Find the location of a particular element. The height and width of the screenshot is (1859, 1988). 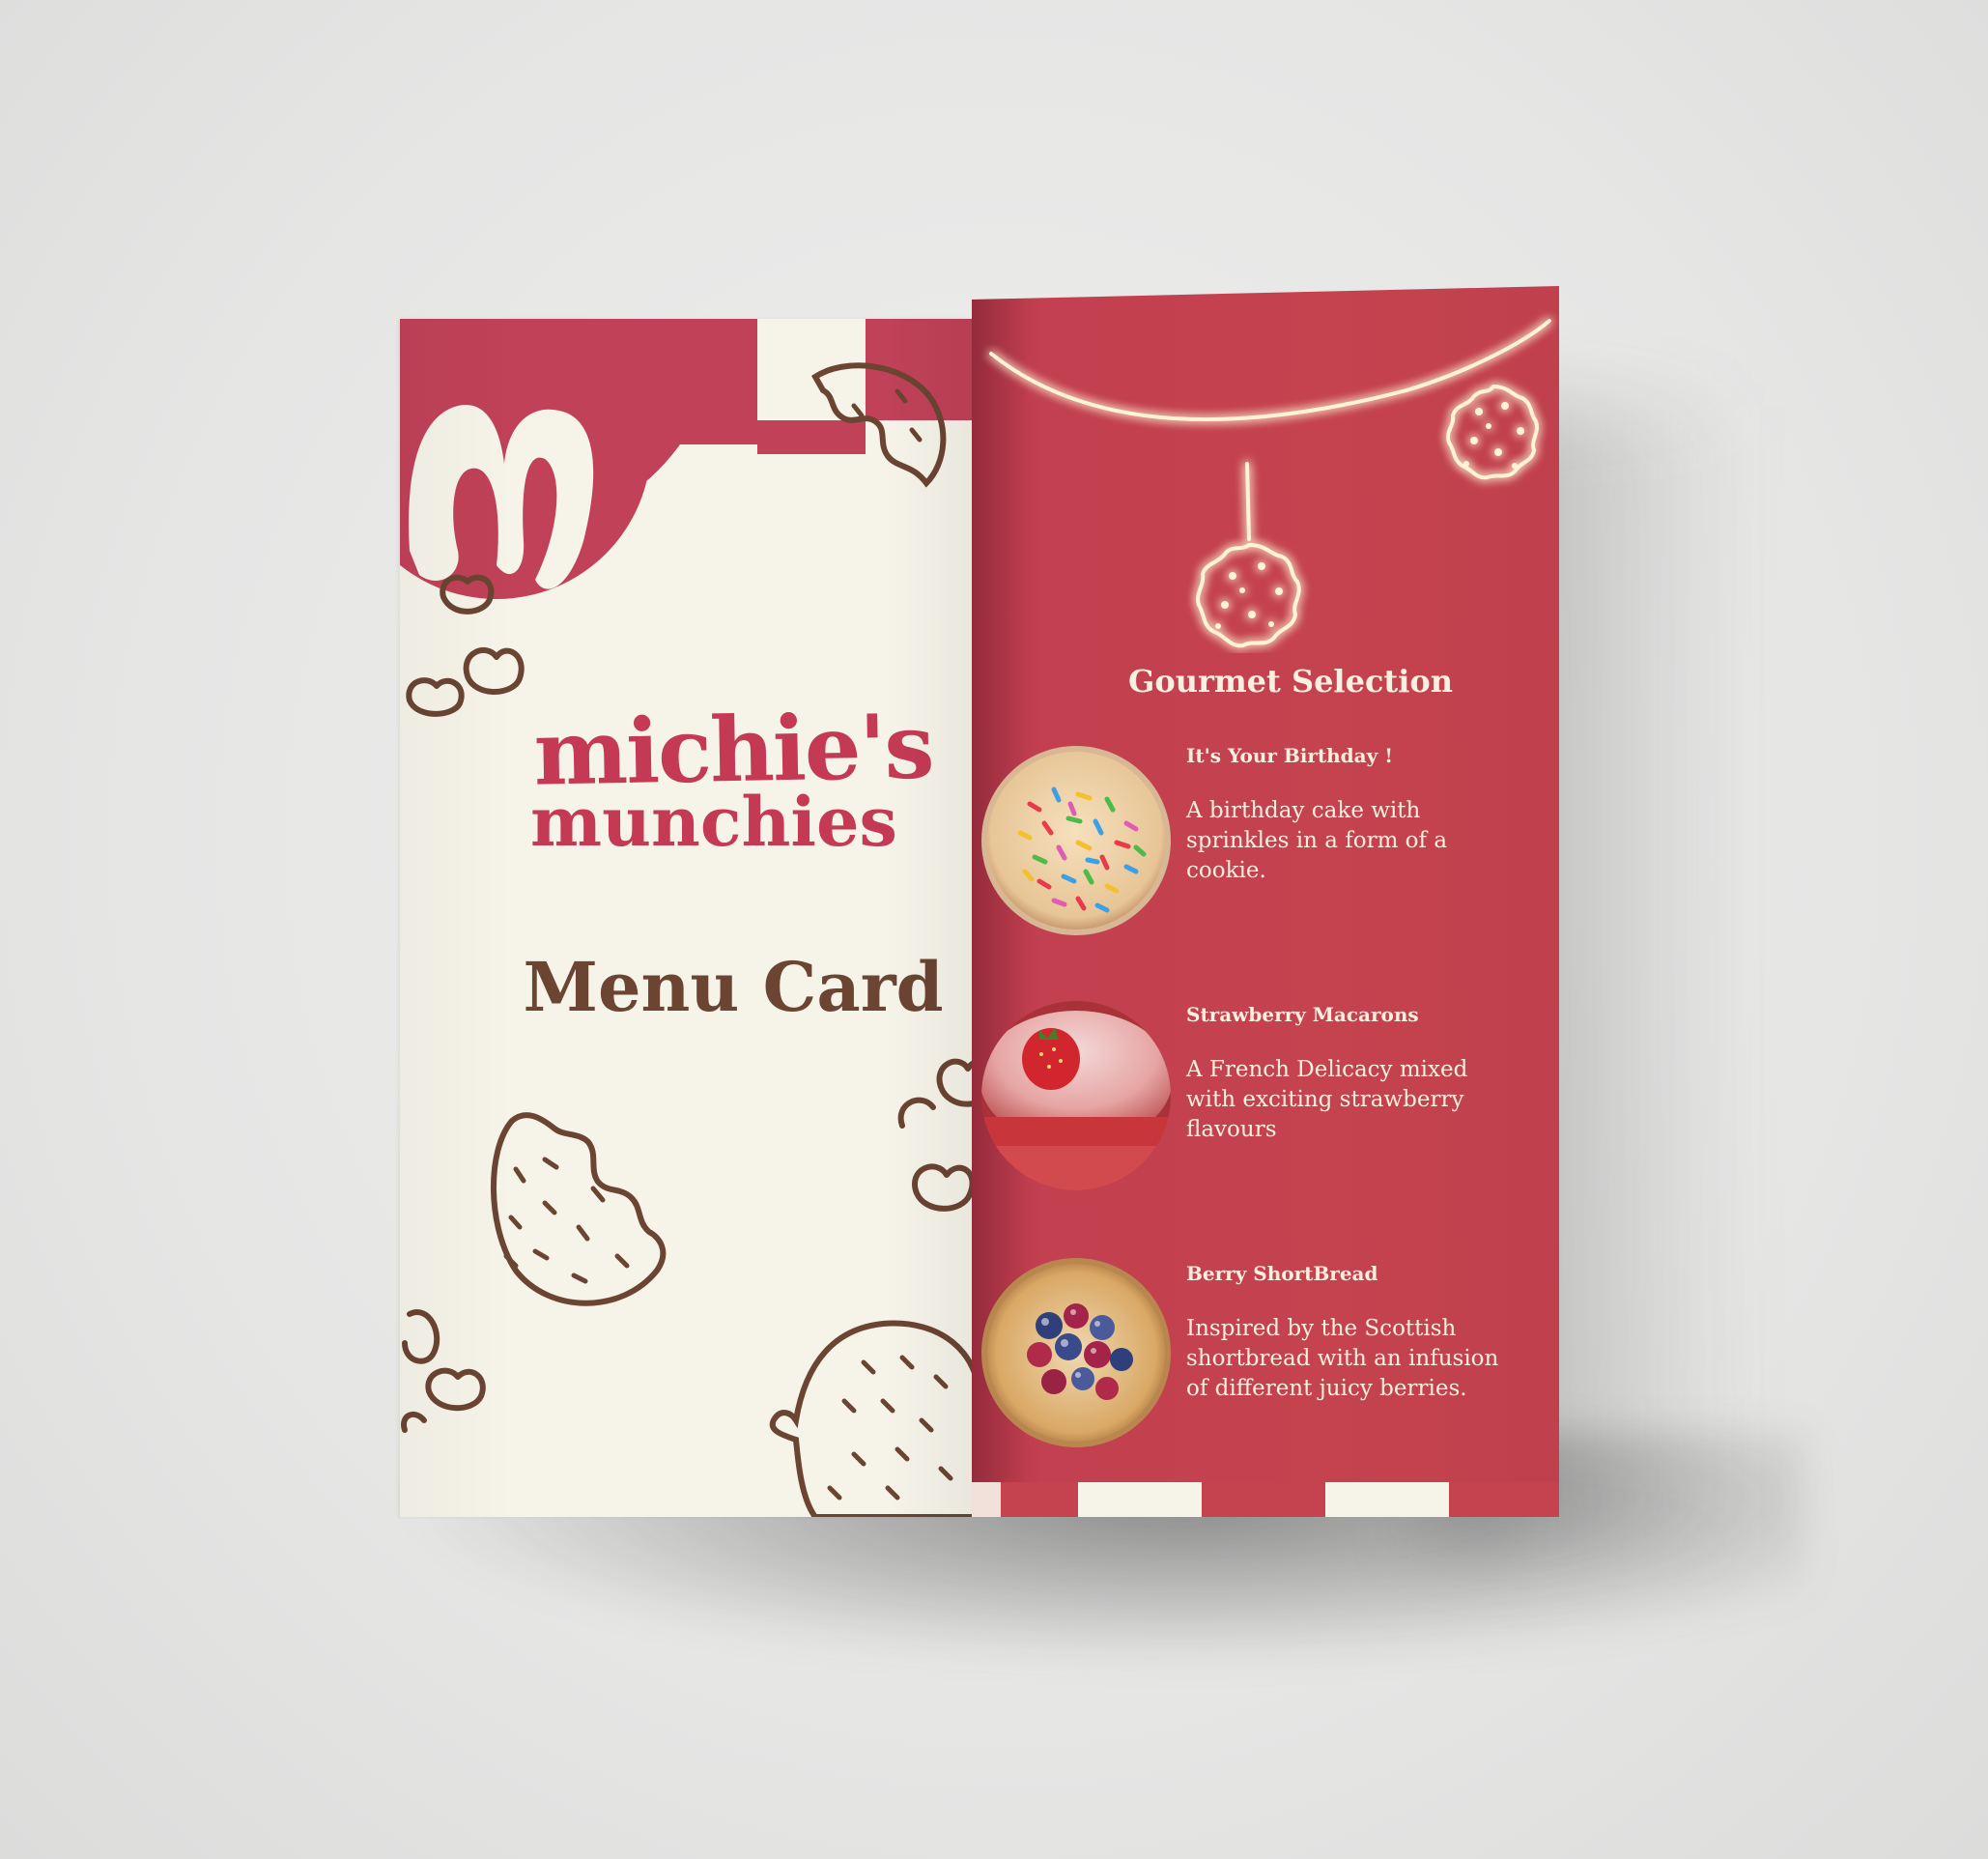

menu-card-title: Menu Card is located at coordinates (733, 987).